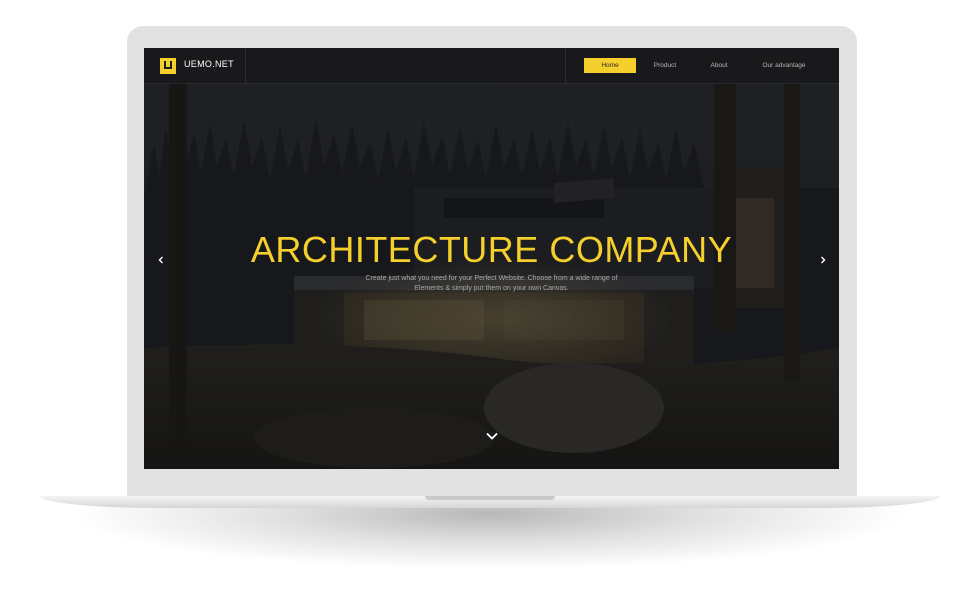 The width and height of the screenshot is (980, 600). I want to click on laptop-notch, so click(490, 498).